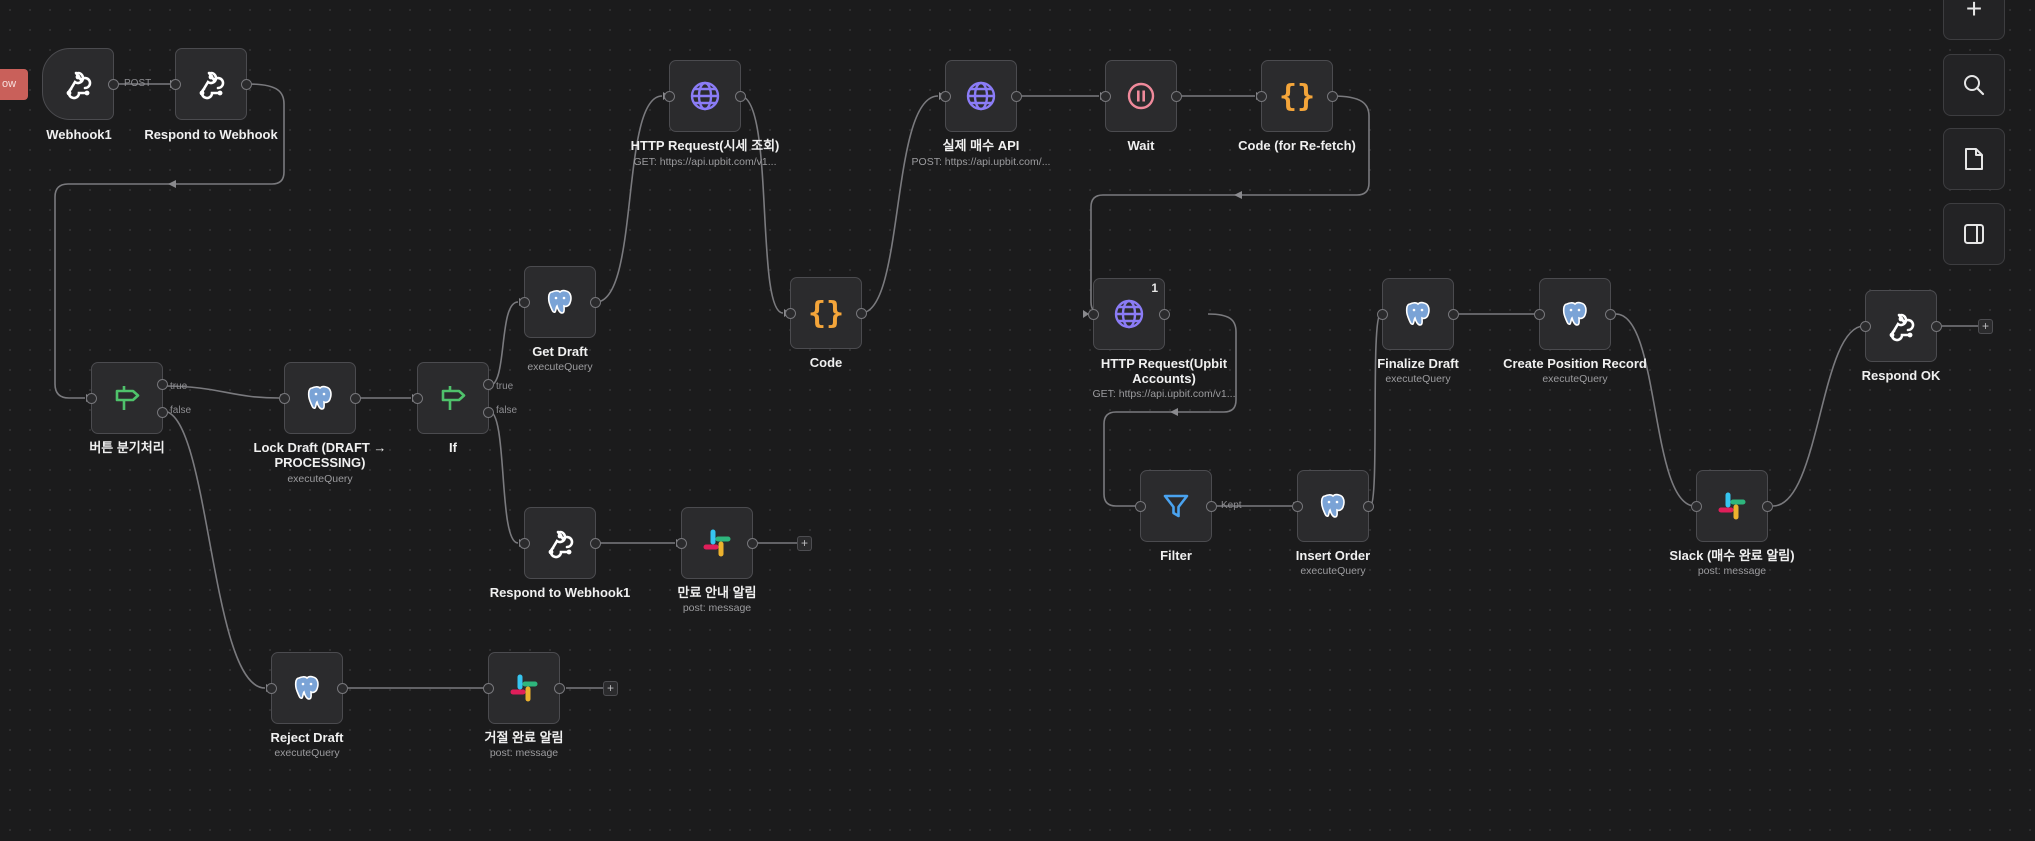 This screenshot has height=841, width=2035. I want to click on node-subtitle-reject-draft: executeQuery, so click(307, 753).